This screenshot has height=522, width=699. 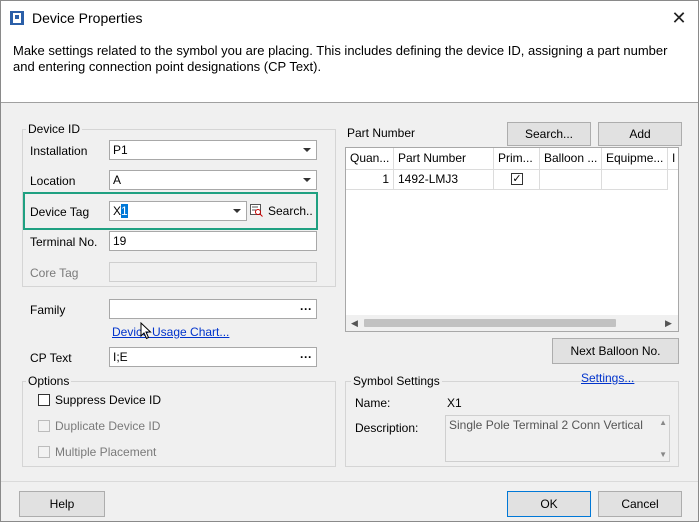 I want to click on cp-text-label: CP Text, so click(x=51, y=358).